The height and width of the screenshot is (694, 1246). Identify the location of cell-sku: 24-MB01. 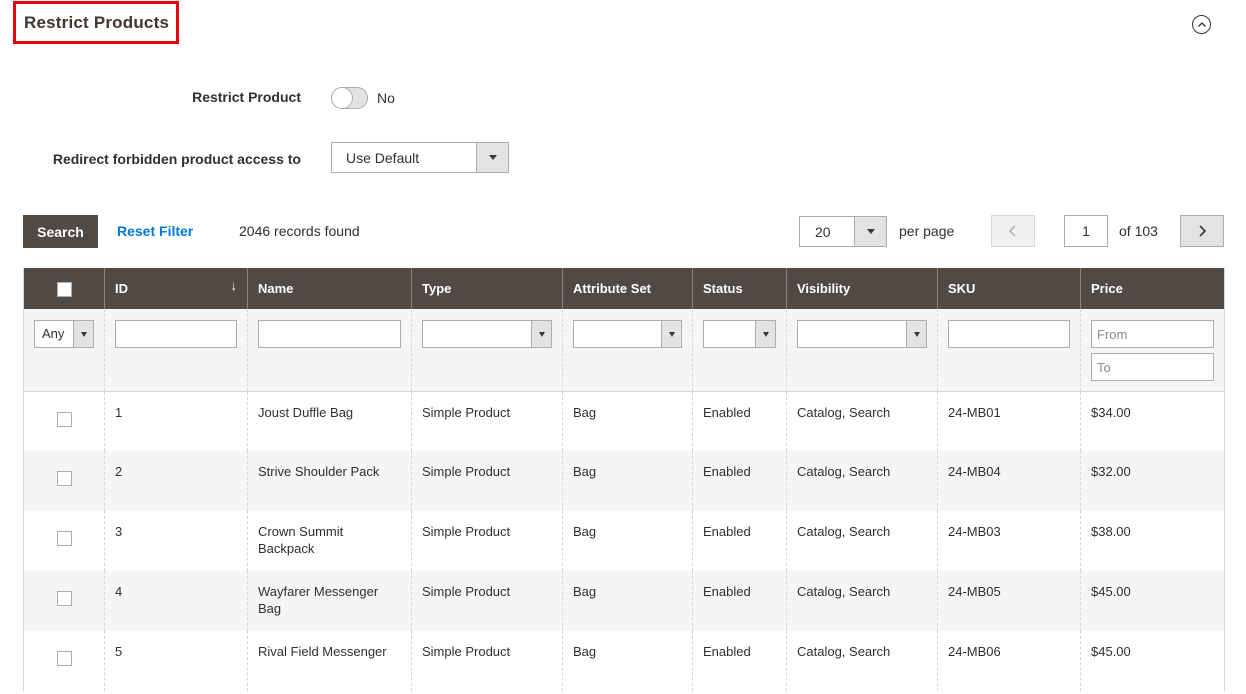
(1009, 421).